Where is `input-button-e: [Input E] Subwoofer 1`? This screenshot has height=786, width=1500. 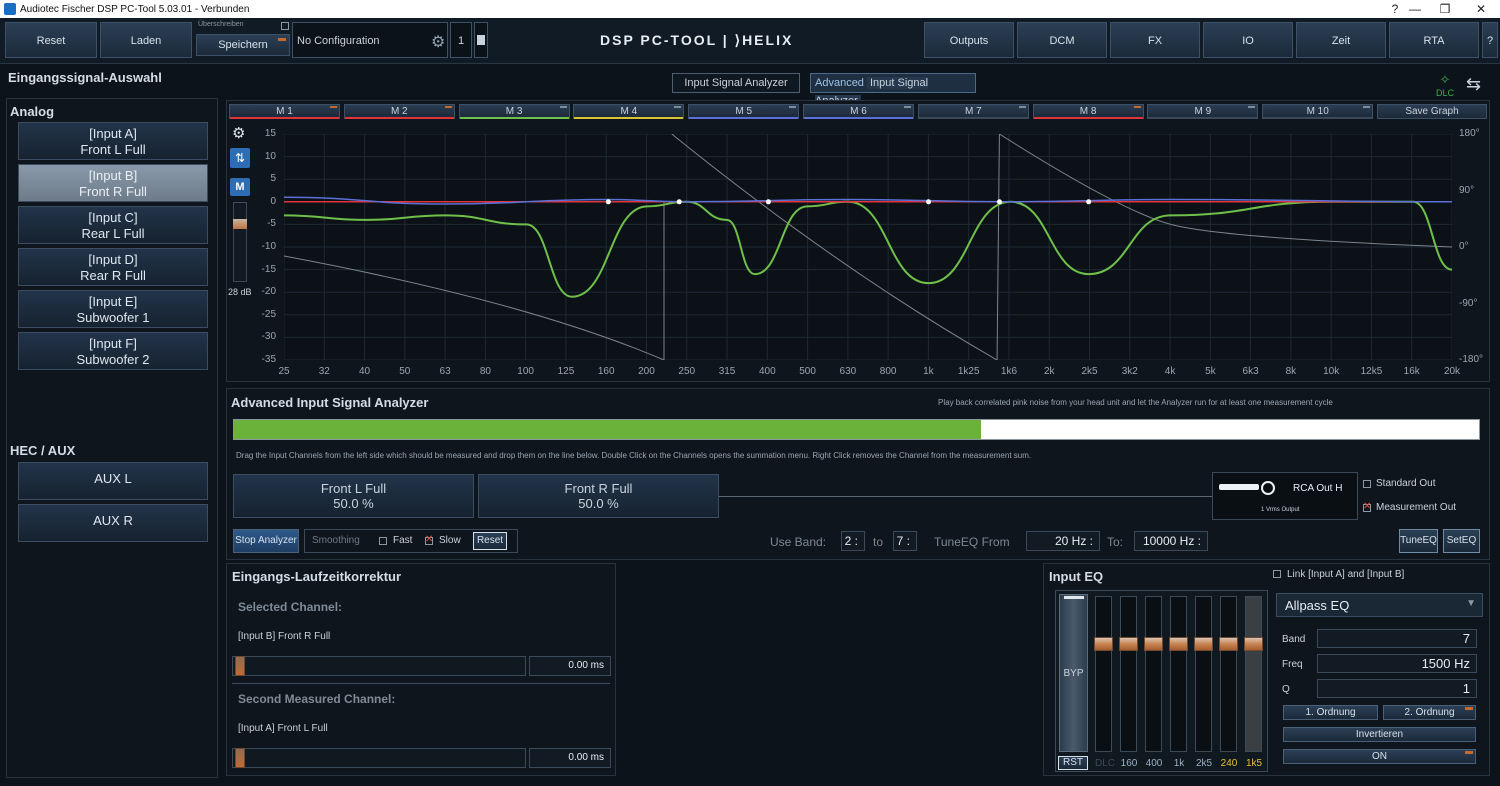 input-button-e: [Input E] Subwoofer 1 is located at coordinates (113, 309).